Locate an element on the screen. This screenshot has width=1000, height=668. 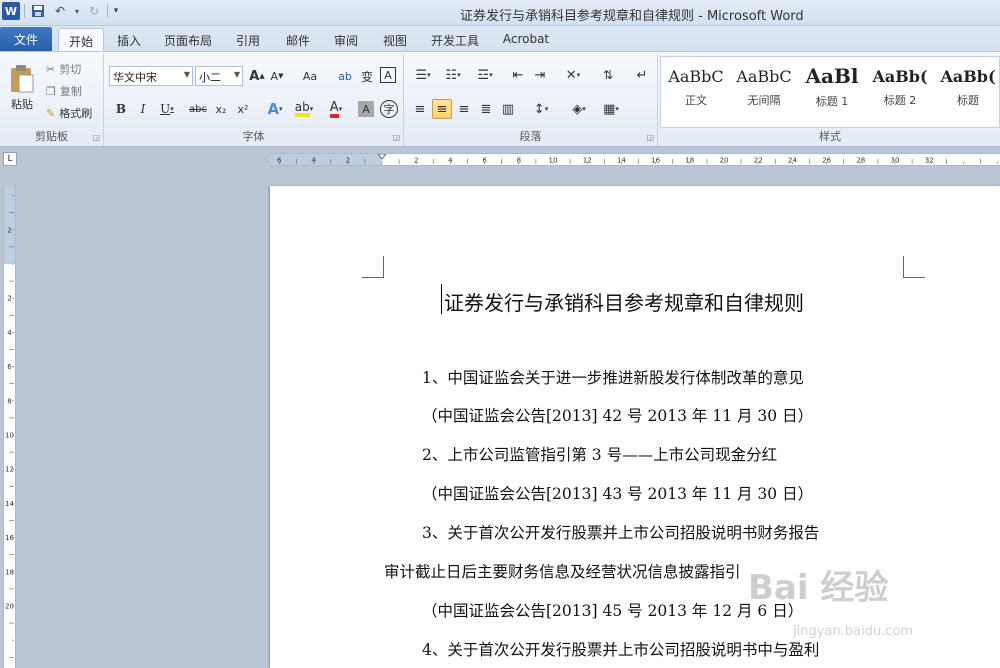
decrease-indent-button: ⇤ is located at coordinates (518, 75).